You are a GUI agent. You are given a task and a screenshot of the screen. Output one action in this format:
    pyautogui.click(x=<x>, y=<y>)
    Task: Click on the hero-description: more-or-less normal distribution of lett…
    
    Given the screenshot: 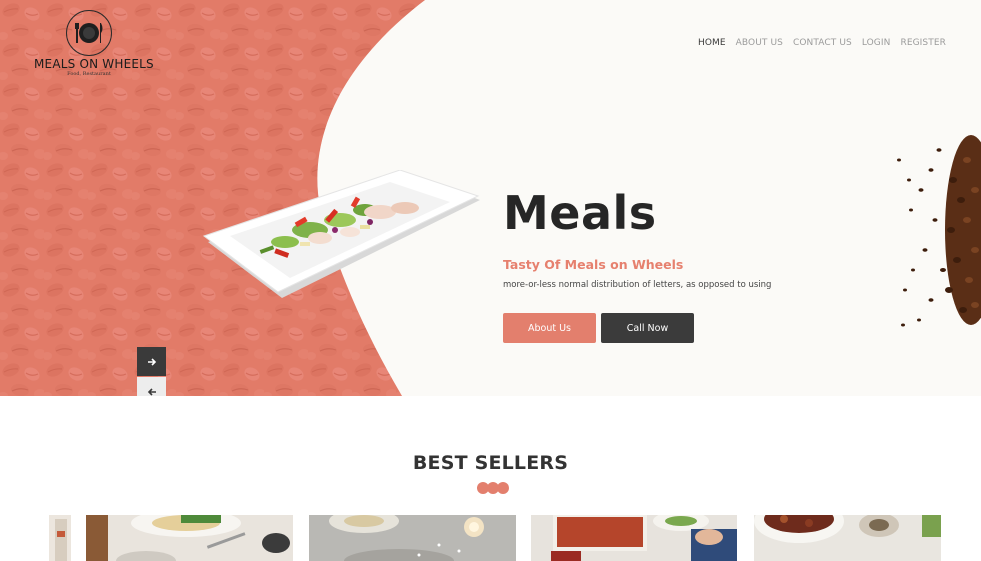 What is the action you would take?
    pyautogui.click(x=637, y=285)
    